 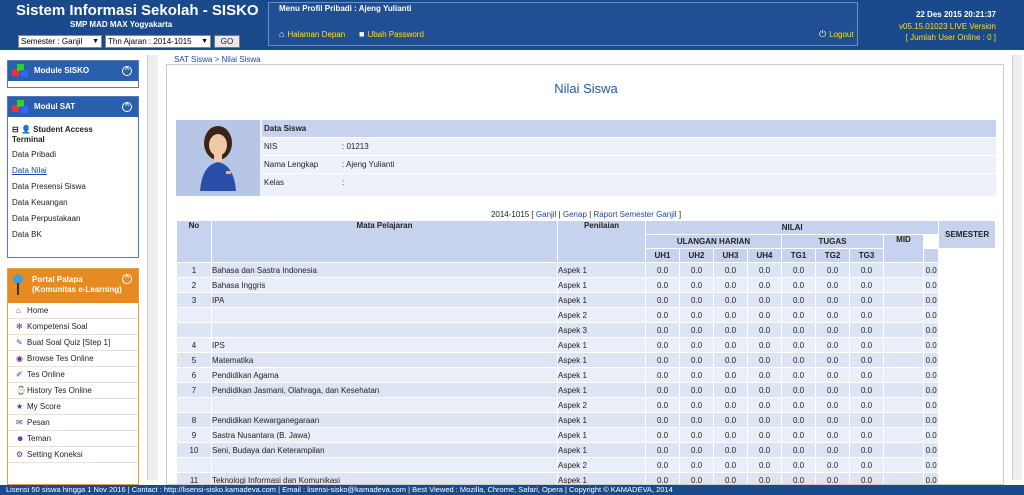 What do you see at coordinates (73, 286) in the screenshot?
I see `portal-palapa-header: ^ Portal Palapa (Komunitas e-Learning)` at bounding box center [73, 286].